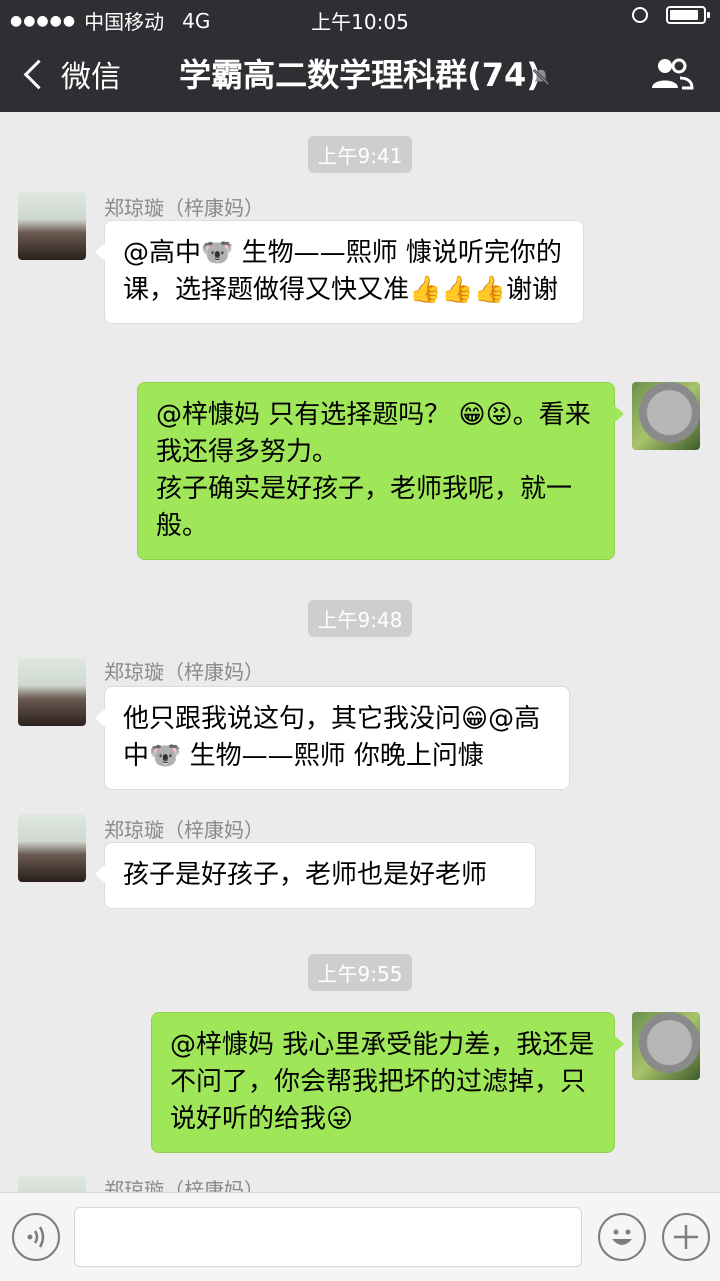 This screenshot has height=1281, width=720. What do you see at coordinates (315, 875) in the screenshot?
I see `message-bubble-incoming: 孩子是好孩子，老师也是好老师` at bounding box center [315, 875].